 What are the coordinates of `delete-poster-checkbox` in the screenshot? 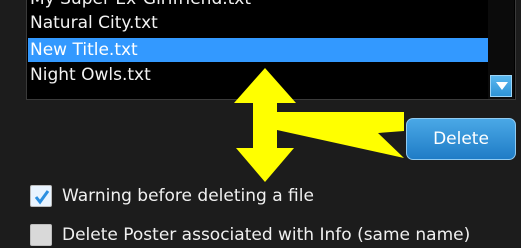 It's located at (41, 235).